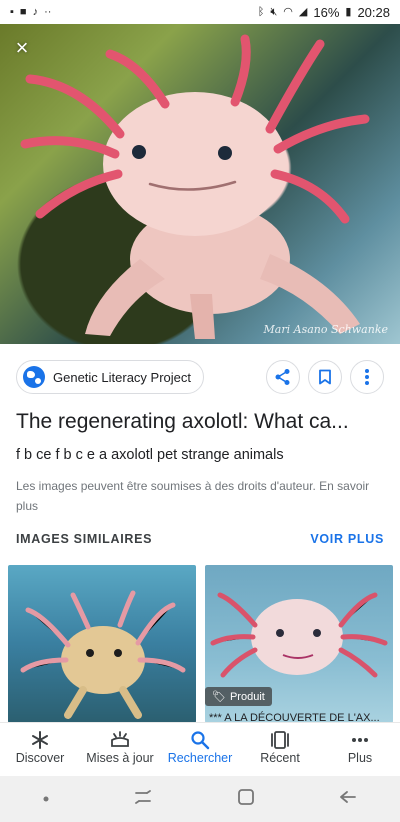 The width and height of the screenshot is (400, 822). Describe the element at coordinates (122, 377) in the screenshot. I see `source-name: Genetic Literacy Project` at that location.